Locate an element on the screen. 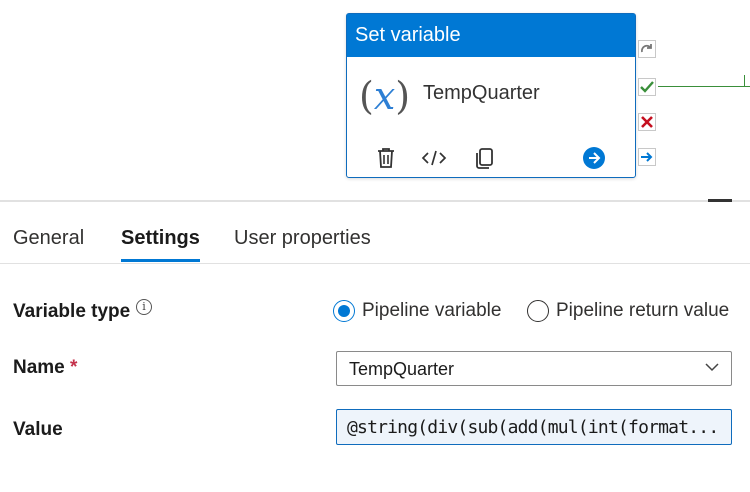 The width and height of the screenshot is (750, 492). failure-x-icon is located at coordinates (647, 122).